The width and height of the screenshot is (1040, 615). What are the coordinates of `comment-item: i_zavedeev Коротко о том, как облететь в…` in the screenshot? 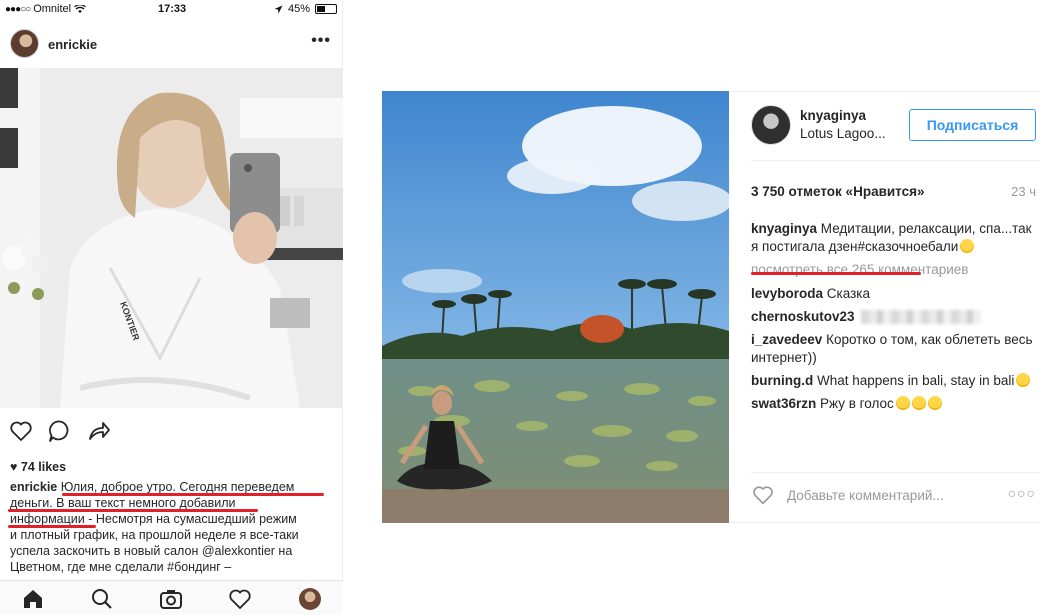 It's located at (893, 349).